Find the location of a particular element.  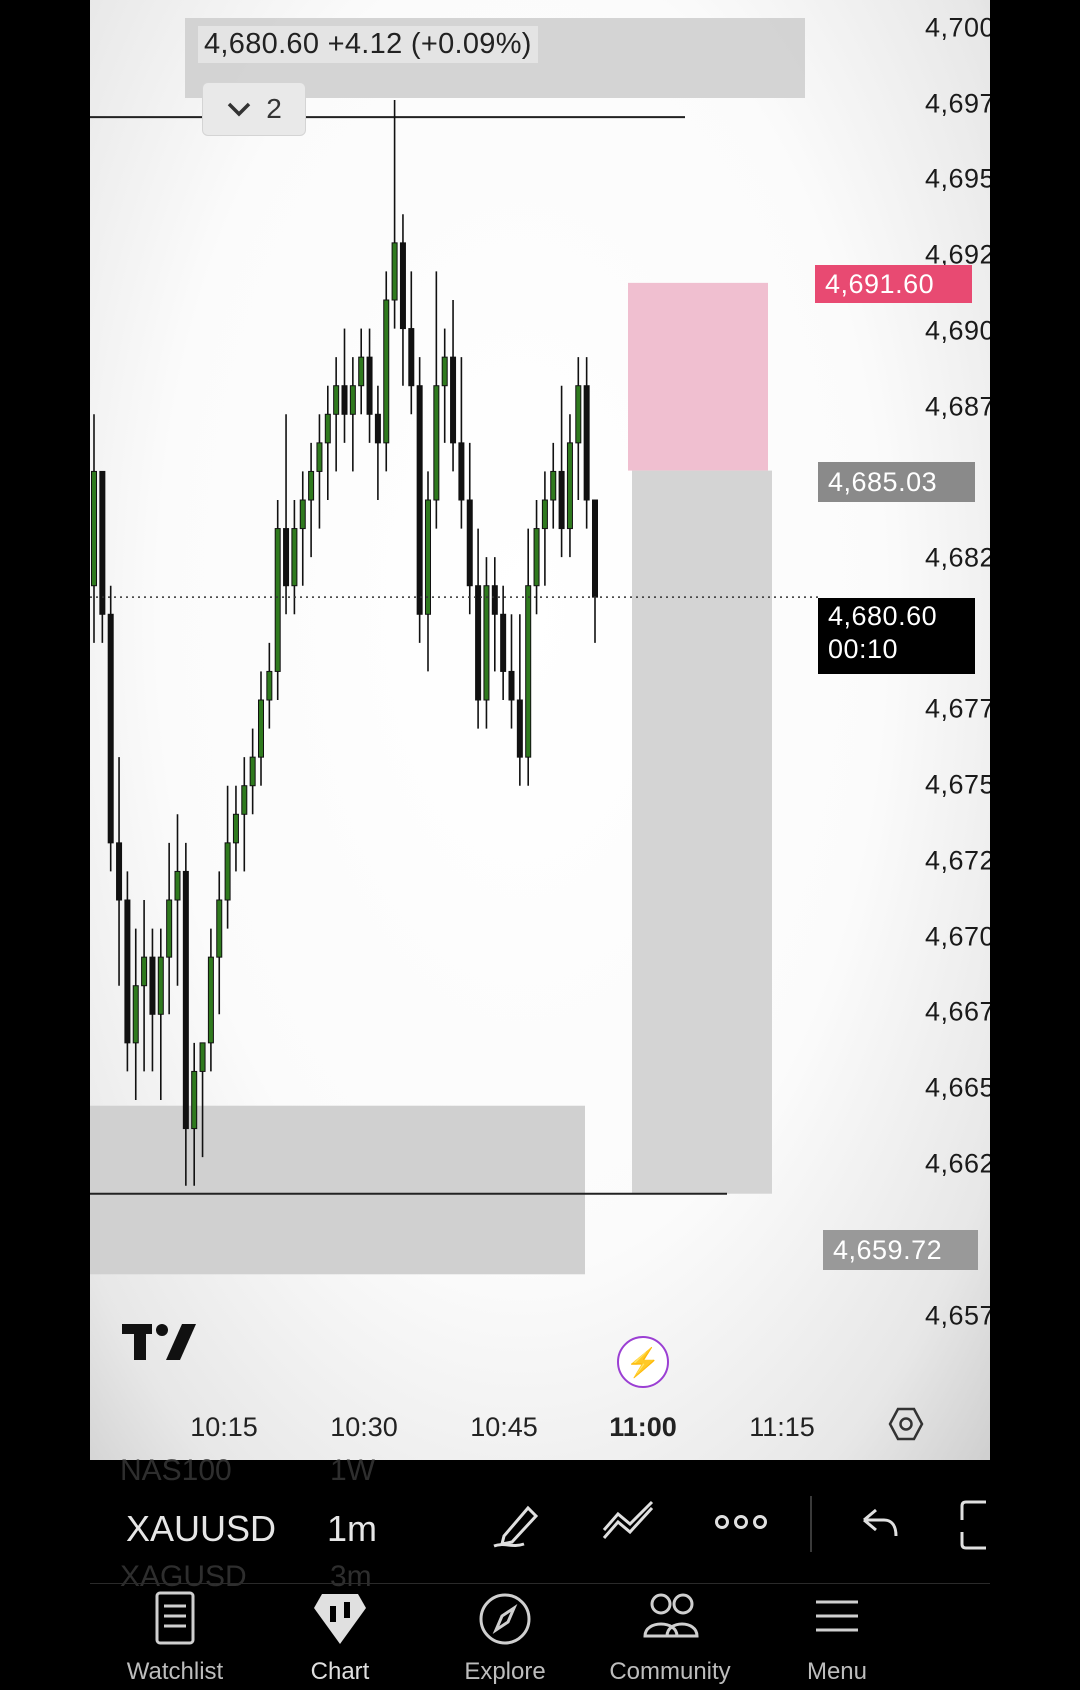

nav-label-chart: Chart is located at coordinates (340, 1671).